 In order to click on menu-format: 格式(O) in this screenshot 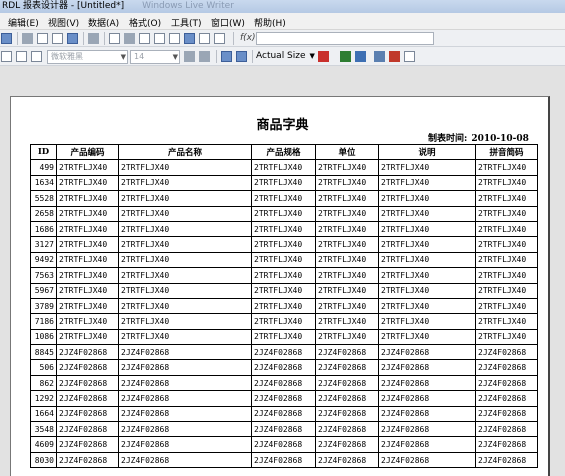, I will do `click(145, 22)`.